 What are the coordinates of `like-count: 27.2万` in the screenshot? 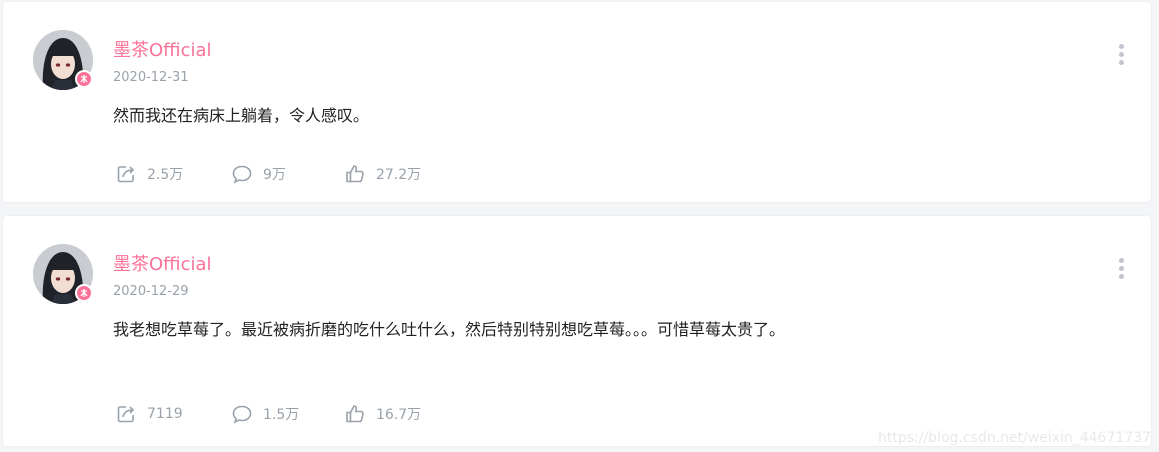 It's located at (399, 175).